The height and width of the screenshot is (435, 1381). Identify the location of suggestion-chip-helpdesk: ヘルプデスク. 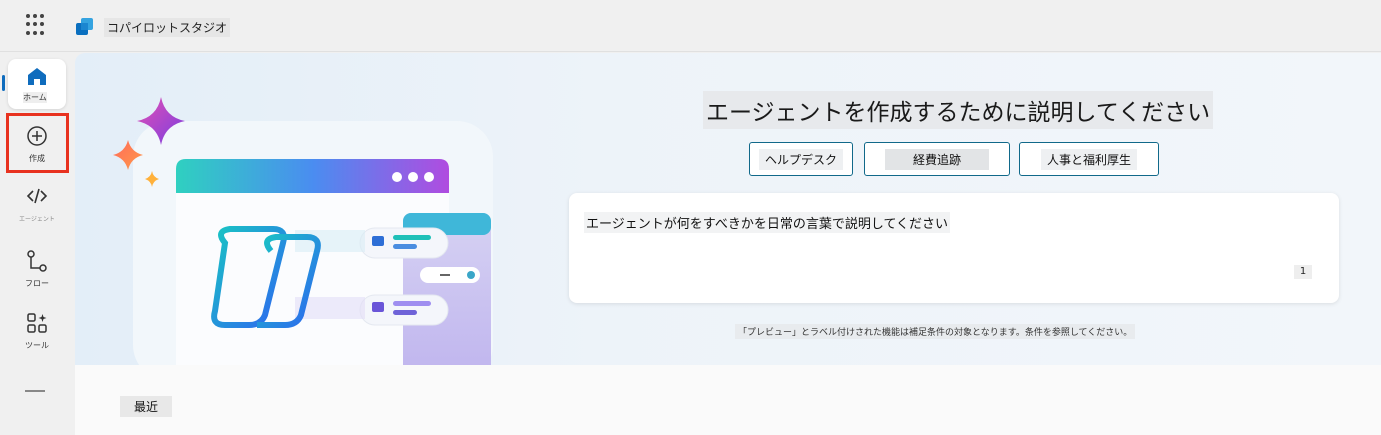
(801, 159).